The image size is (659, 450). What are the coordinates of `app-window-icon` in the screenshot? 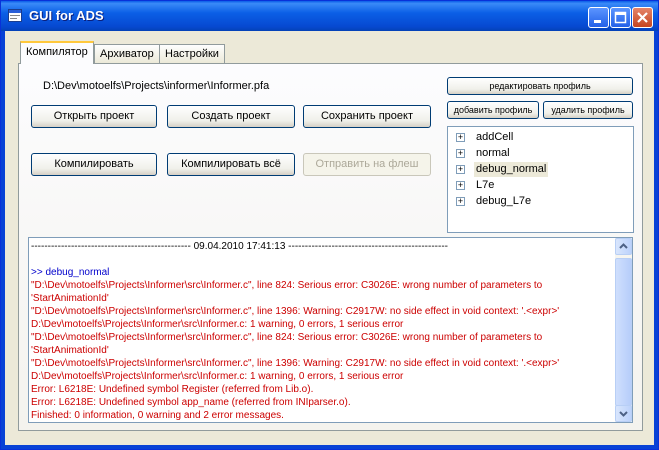 It's located at (15, 15).